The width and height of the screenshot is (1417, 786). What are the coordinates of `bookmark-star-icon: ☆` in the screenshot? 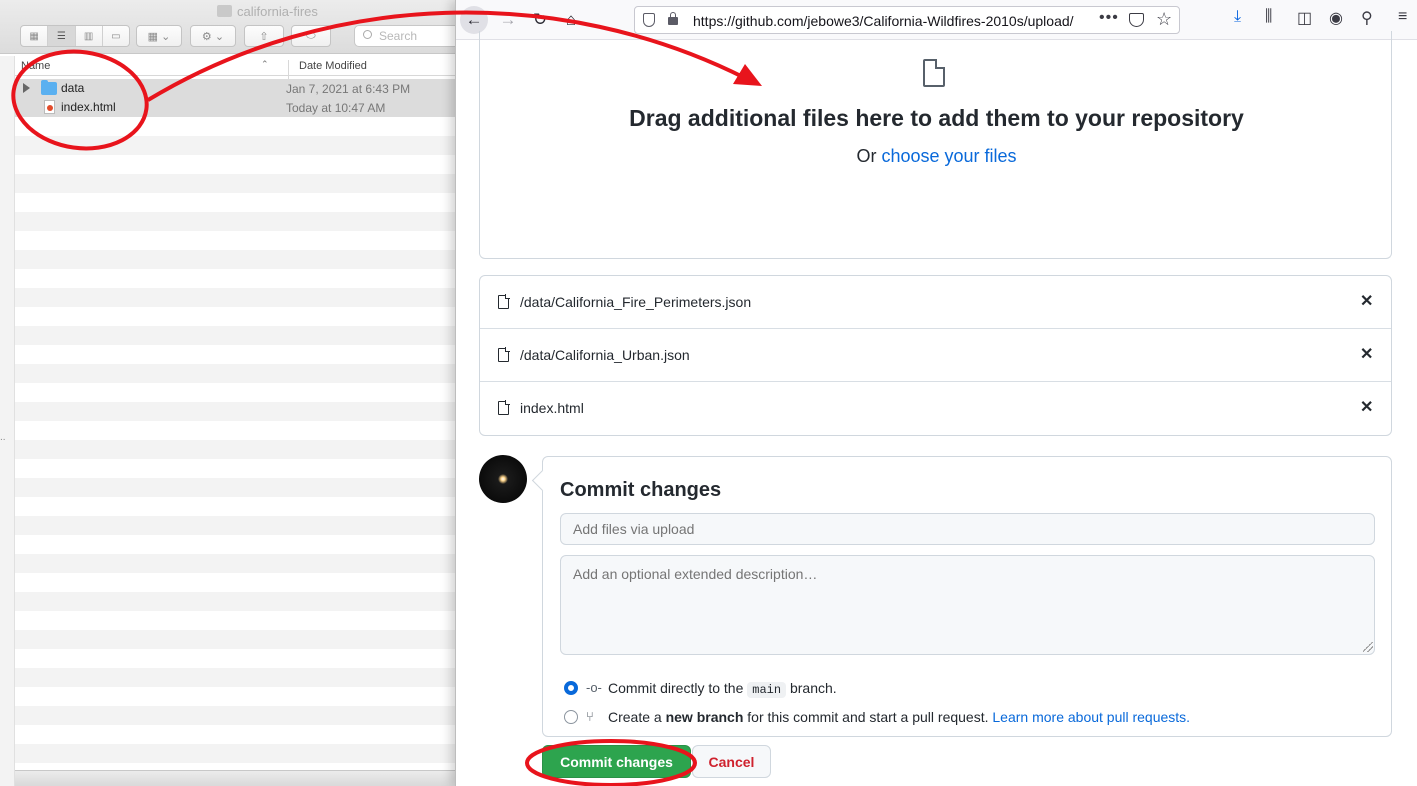 It's located at (1164, 19).